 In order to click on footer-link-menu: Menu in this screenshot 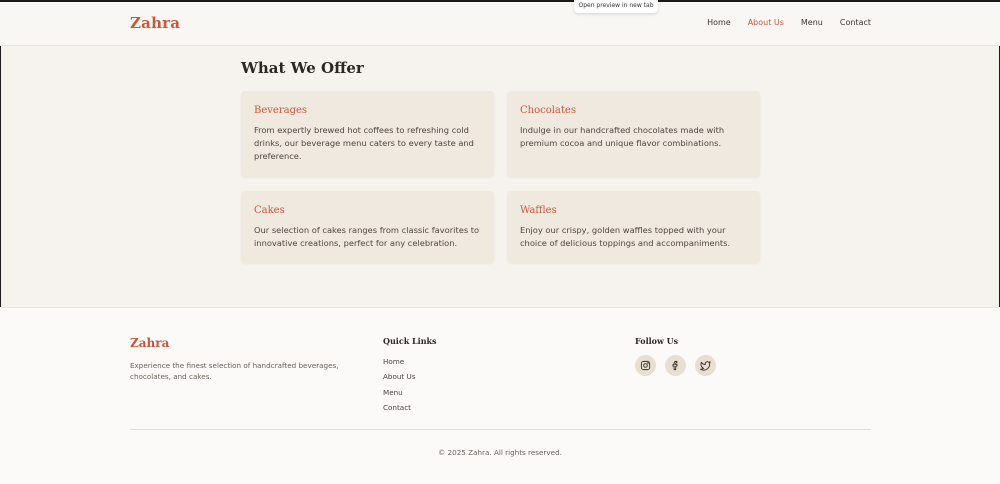, I will do `click(399, 395)`.